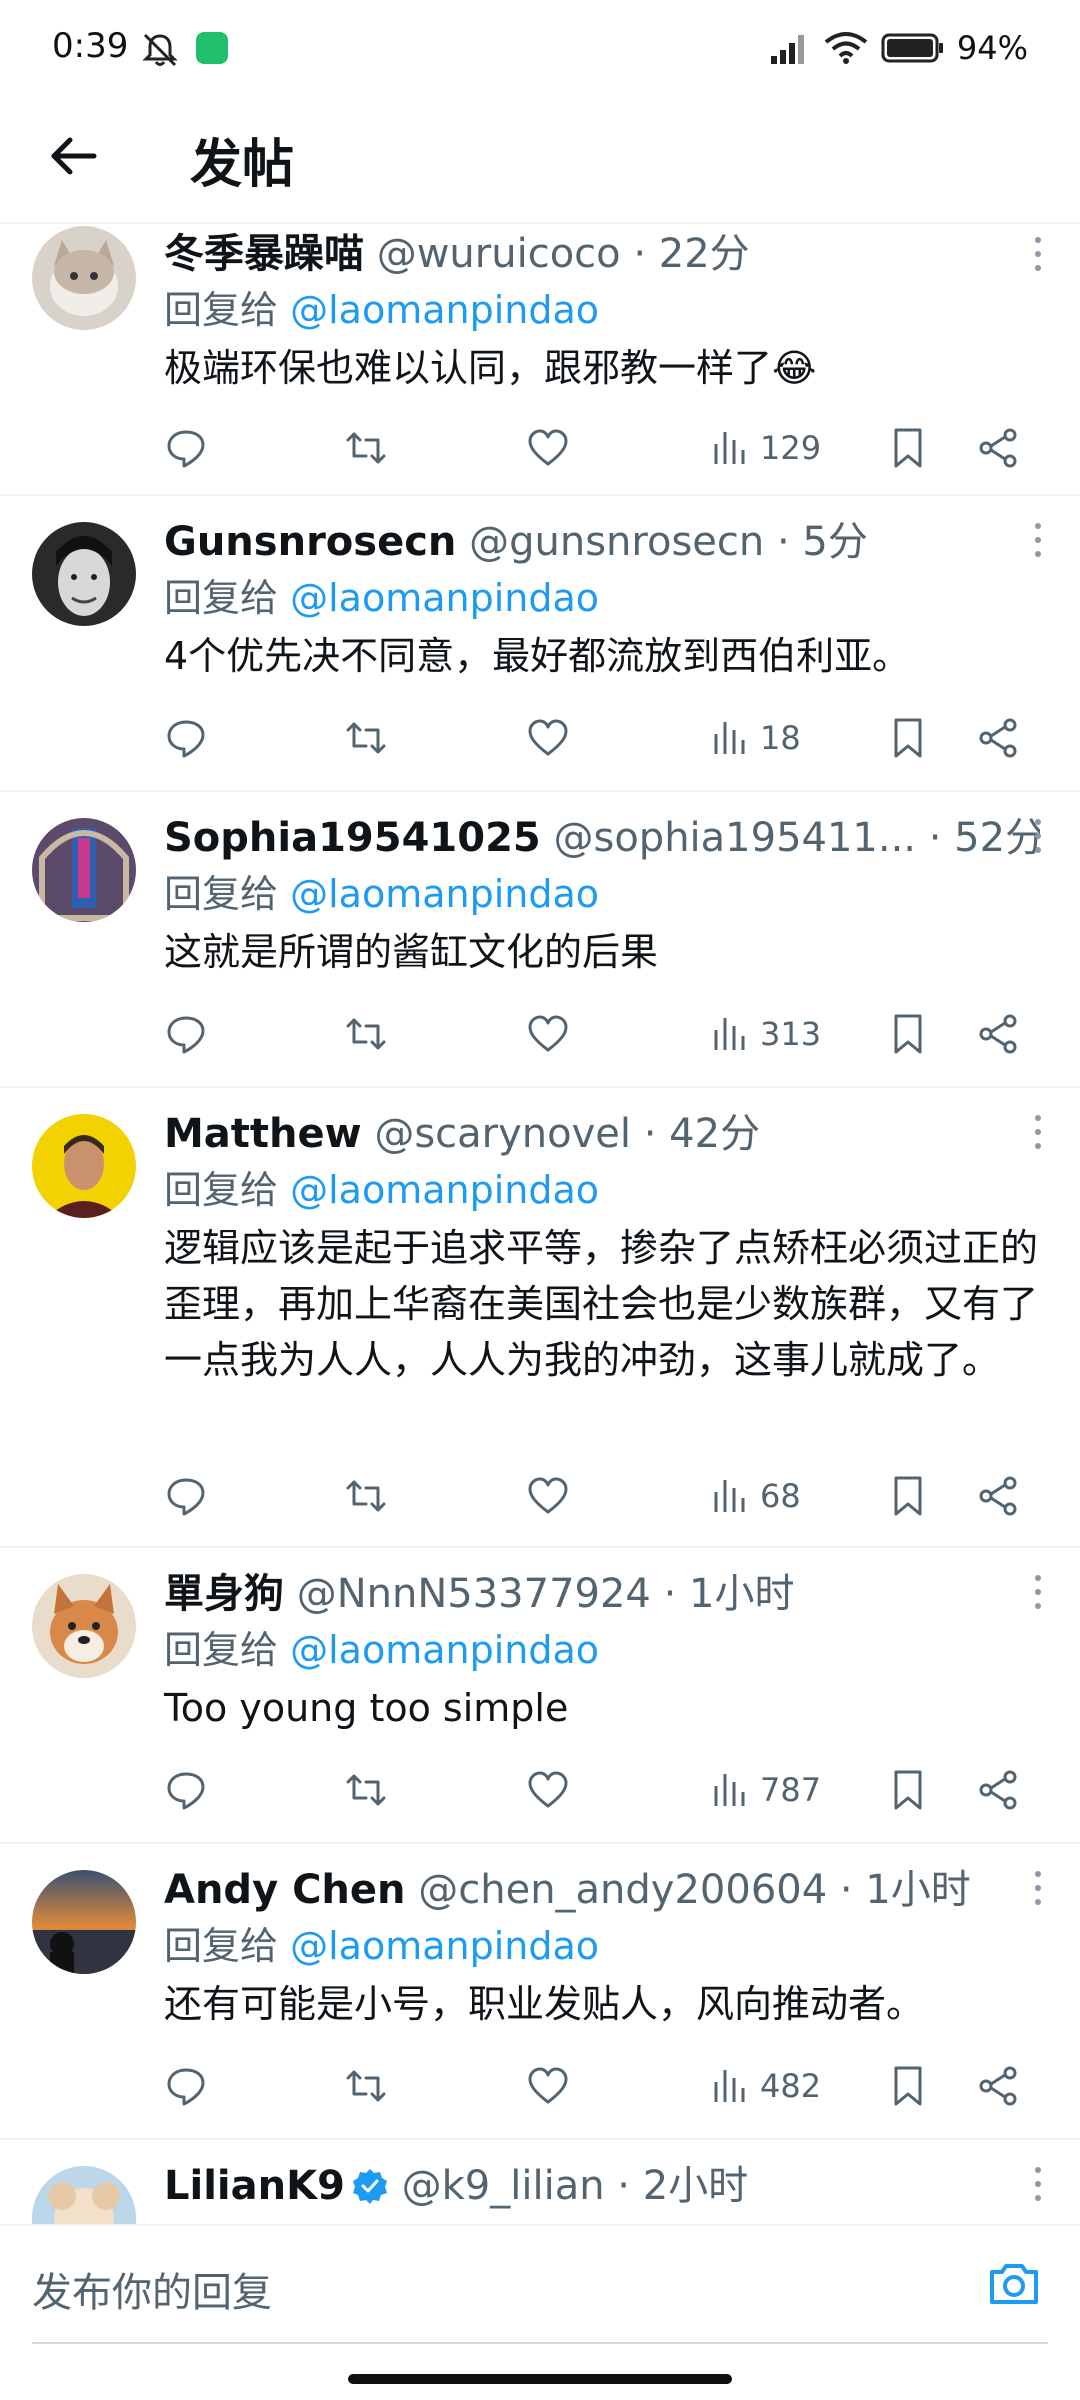 The height and width of the screenshot is (2400, 1080). I want to click on page-title: 发帖, so click(242, 165).